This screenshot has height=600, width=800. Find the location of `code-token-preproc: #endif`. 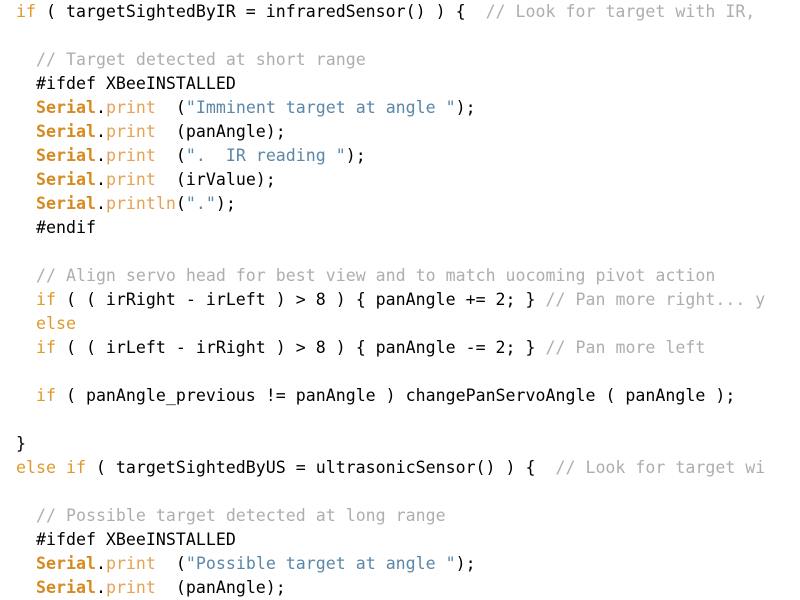

code-token-preproc: #endif is located at coordinates (66, 227).